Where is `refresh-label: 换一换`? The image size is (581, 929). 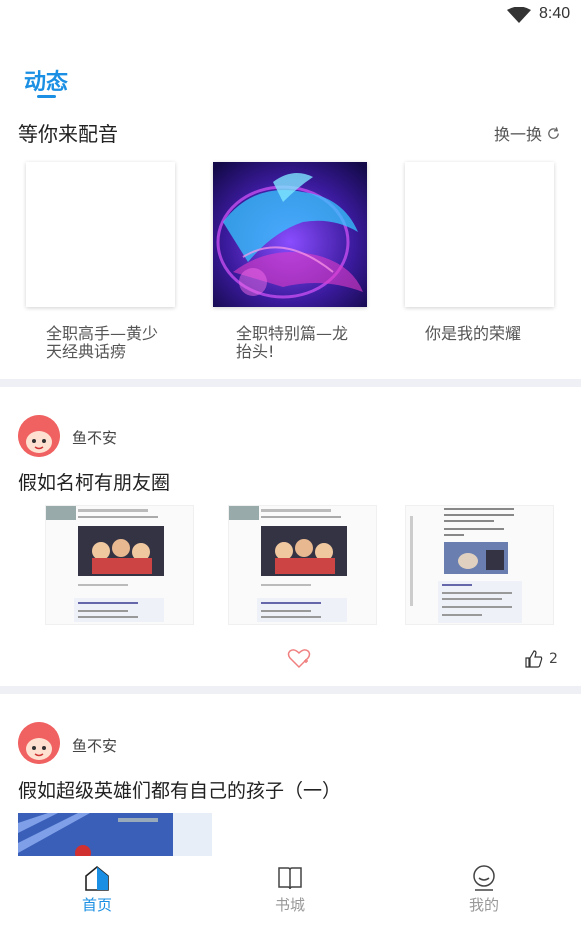
refresh-label: 换一换 is located at coordinates (518, 134).